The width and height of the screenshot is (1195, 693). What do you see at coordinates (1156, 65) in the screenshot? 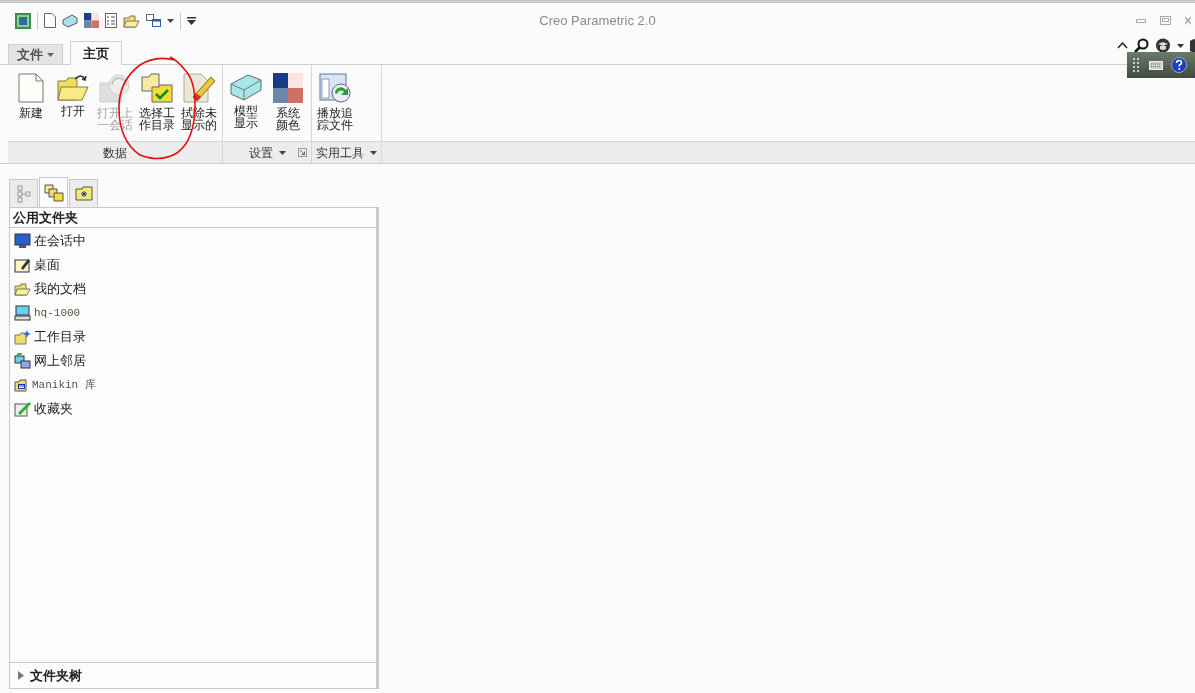
I see `keyboard-icon` at bounding box center [1156, 65].